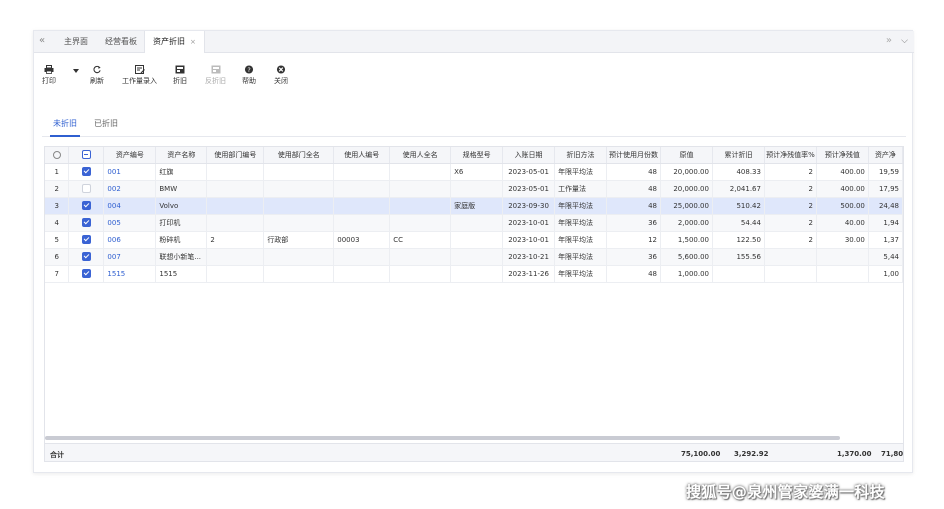  Describe the element at coordinates (790, 155) in the screenshot. I see `column-header: 预计净残值率%` at that location.